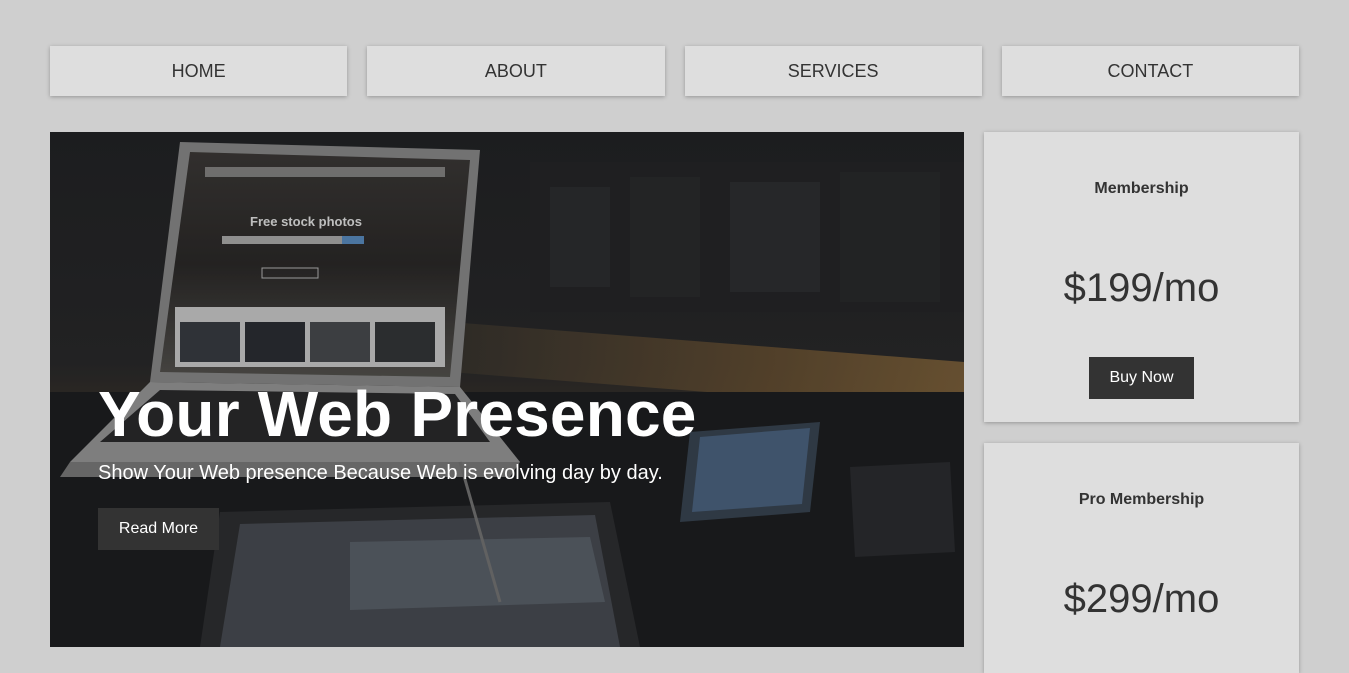 Image resolution: width=1349 pixels, height=673 pixels. What do you see at coordinates (1141, 378) in the screenshot?
I see `buy-now-button: Buy Now` at bounding box center [1141, 378].